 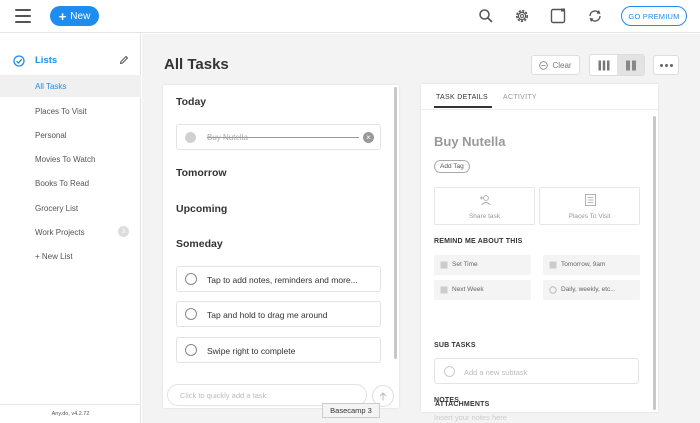 What do you see at coordinates (251, 351) in the screenshot?
I see `task-text: Swipe right to complete` at bounding box center [251, 351].